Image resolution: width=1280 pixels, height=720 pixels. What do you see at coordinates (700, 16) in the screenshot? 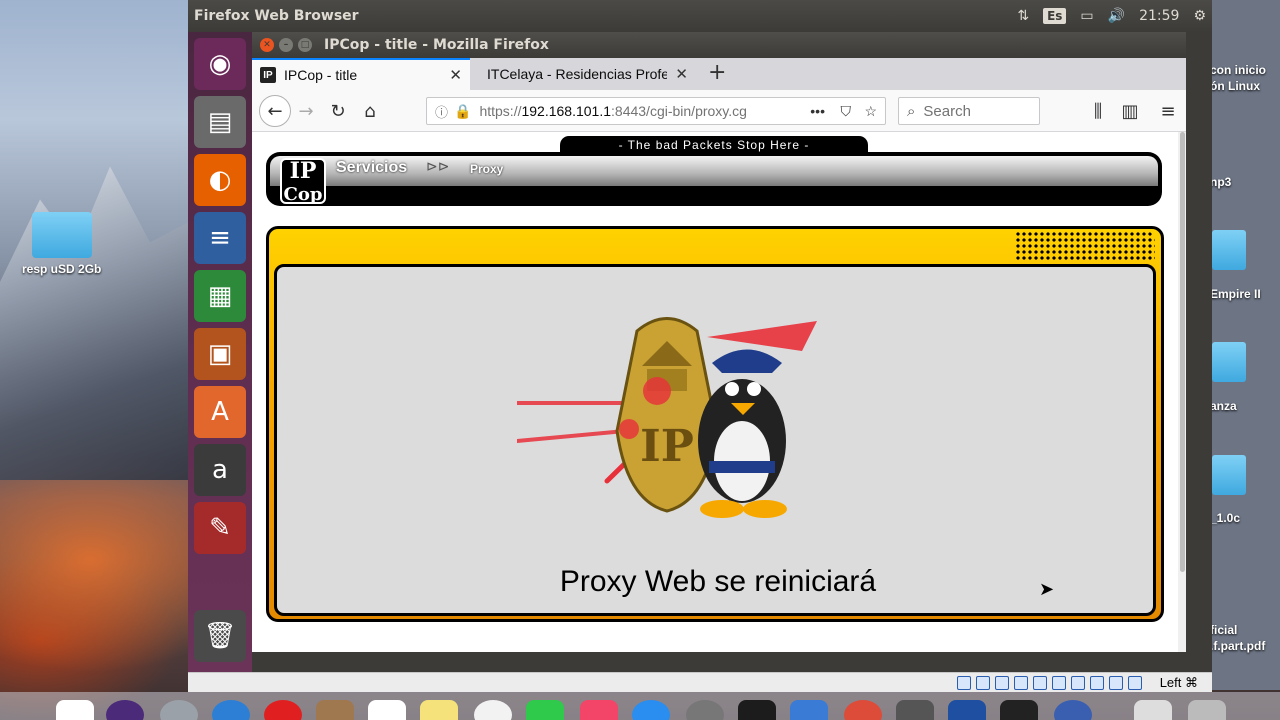
I see `ubuntu-top-panel: Firefox Web Browser ⇅ Es ▭ 🔊 21:59 ⚙` at bounding box center [700, 16].